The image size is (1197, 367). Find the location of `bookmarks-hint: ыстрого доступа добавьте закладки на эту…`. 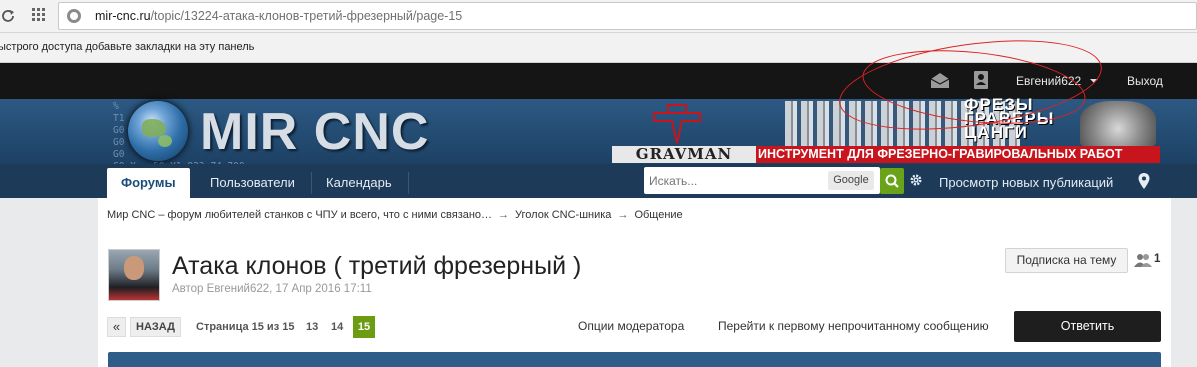

bookmarks-hint: ыстрого доступа добавьте закладки на эту… is located at coordinates (127, 47).